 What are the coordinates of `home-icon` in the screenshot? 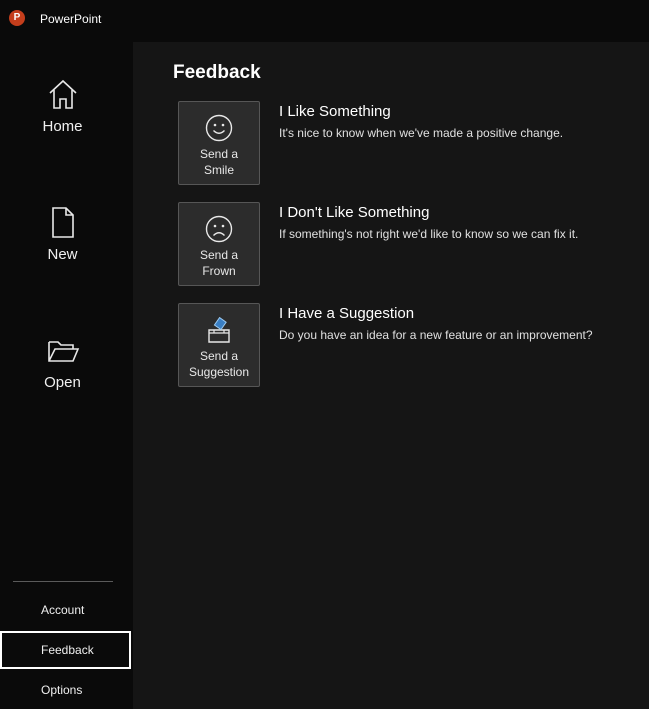 It's located at (62, 94).